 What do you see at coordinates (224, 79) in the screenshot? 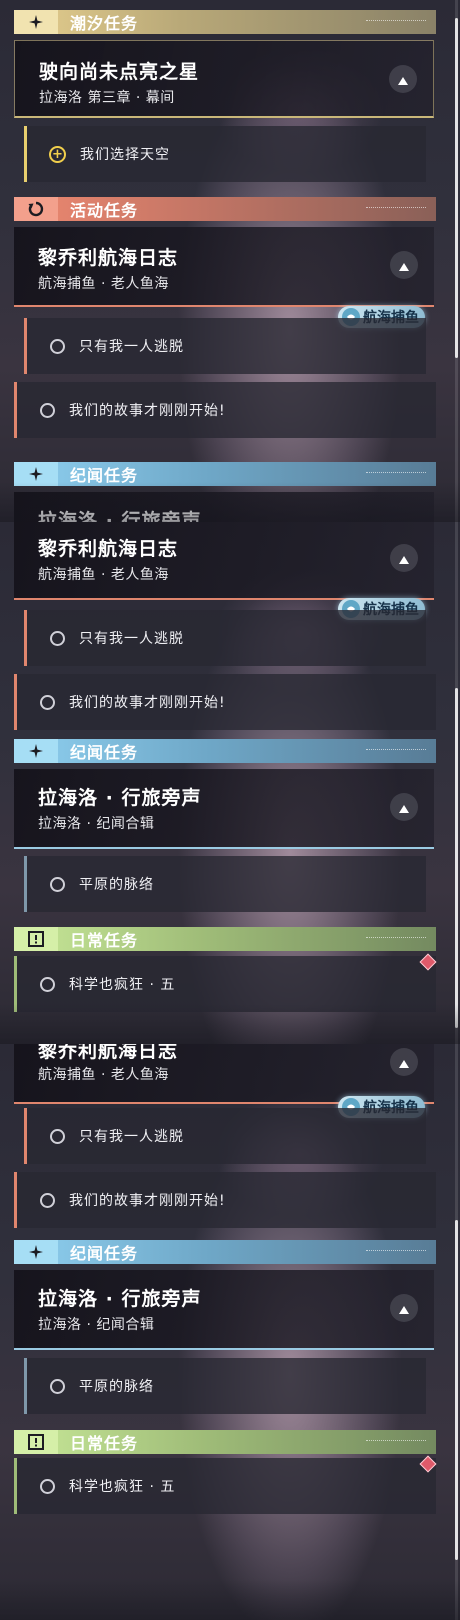
I see `quest-card-tide: 驶向尚未点亮之星 拉海洛 第三章 · 幕间` at bounding box center [224, 79].